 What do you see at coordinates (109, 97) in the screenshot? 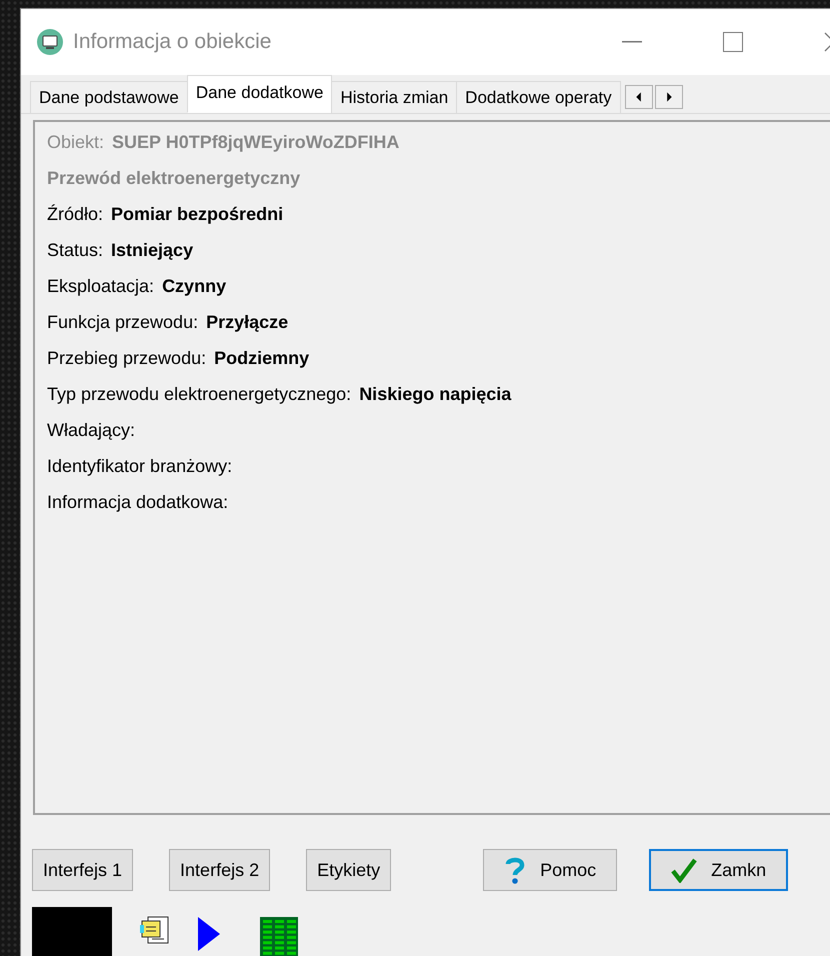
I see `tab: Dane podstawowe` at bounding box center [109, 97].